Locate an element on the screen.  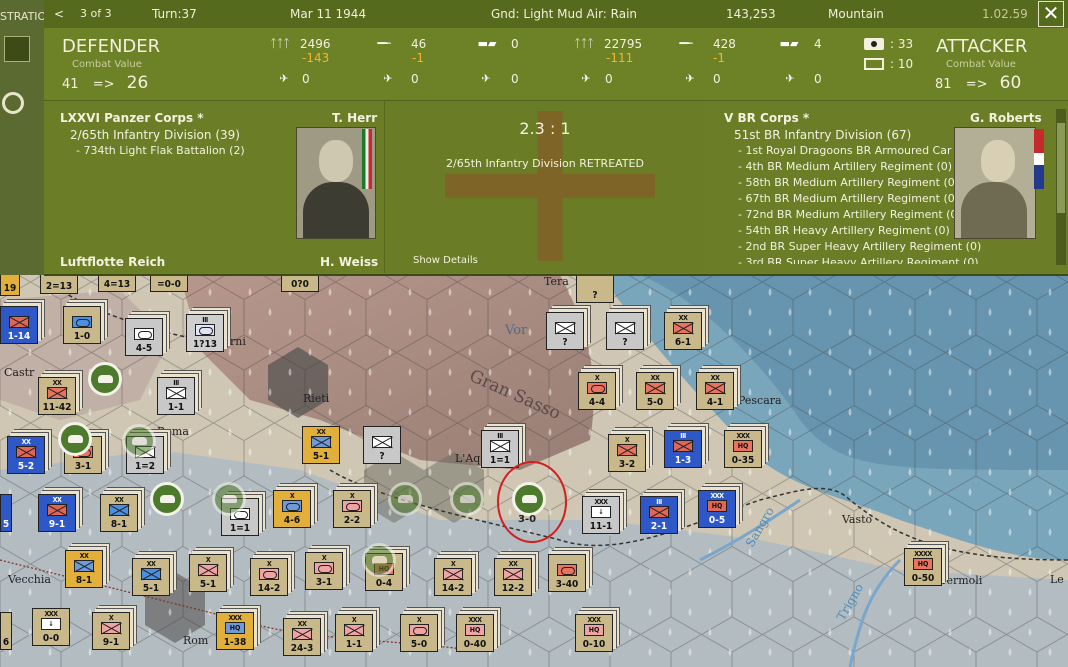
defender-transports: 0 is located at coordinates (515, 79).